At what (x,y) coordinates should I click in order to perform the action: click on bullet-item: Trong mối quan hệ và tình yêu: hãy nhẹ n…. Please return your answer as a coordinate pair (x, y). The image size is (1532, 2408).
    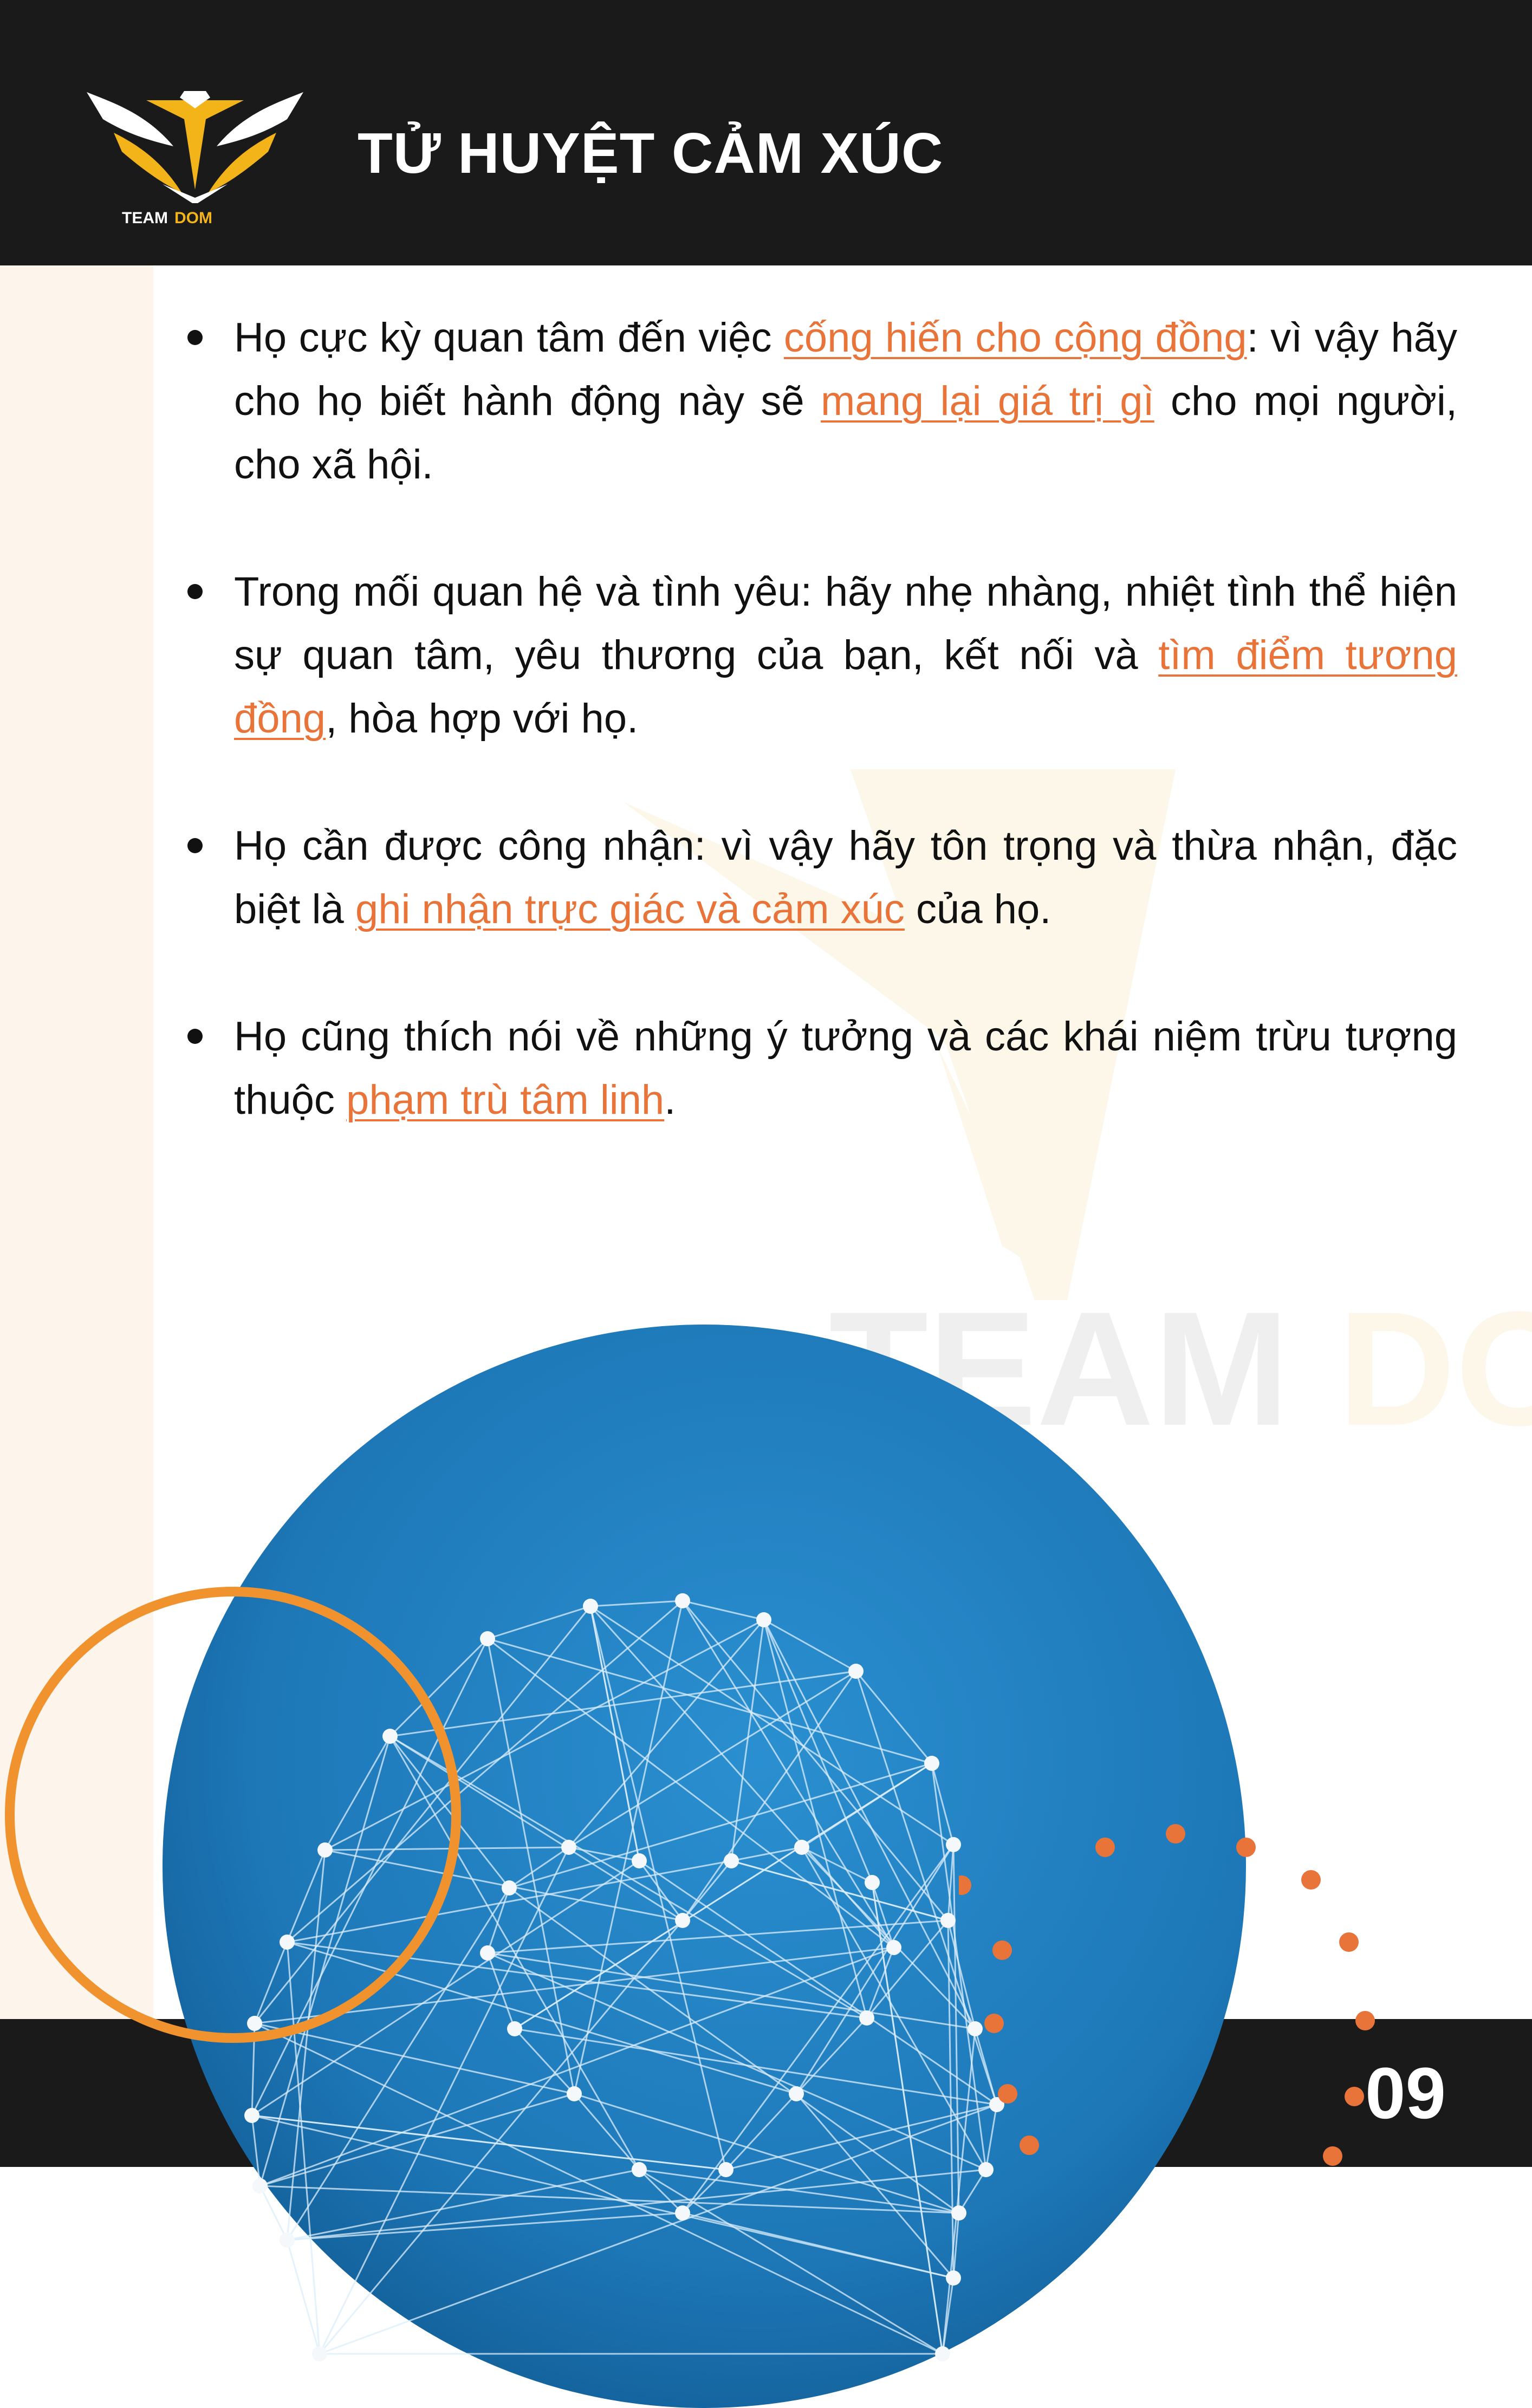
    Looking at the image, I should click on (821, 655).